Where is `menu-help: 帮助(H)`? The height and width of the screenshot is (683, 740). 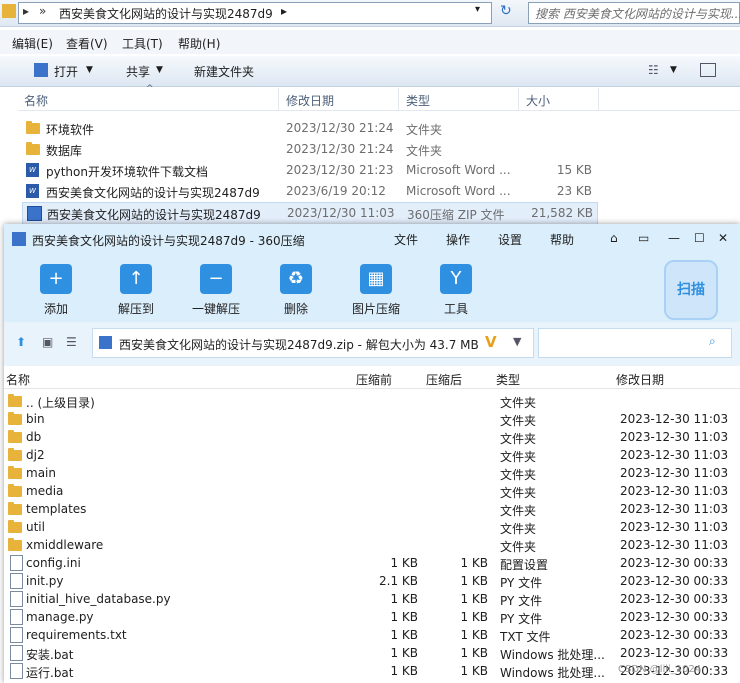 menu-help: 帮助(H) is located at coordinates (199, 43).